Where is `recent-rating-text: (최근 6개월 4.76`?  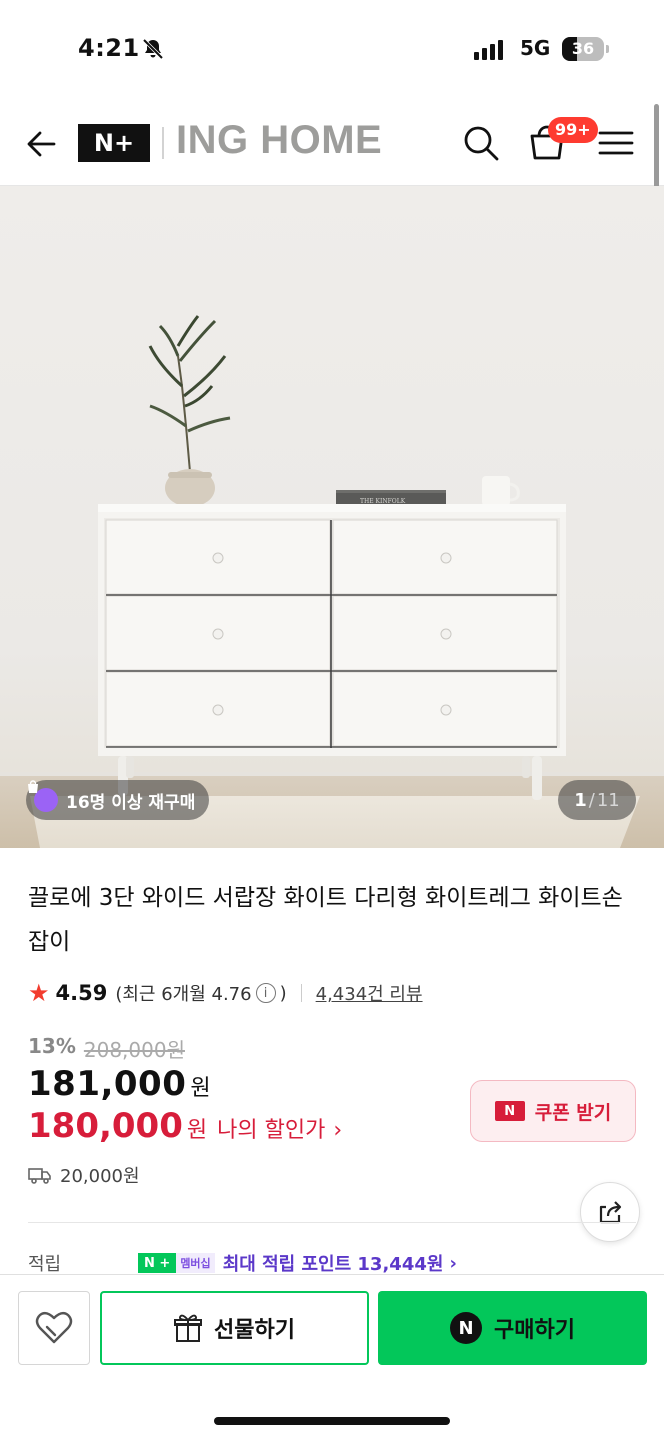 recent-rating-text: (최근 6개월 4.76 is located at coordinates (183, 994).